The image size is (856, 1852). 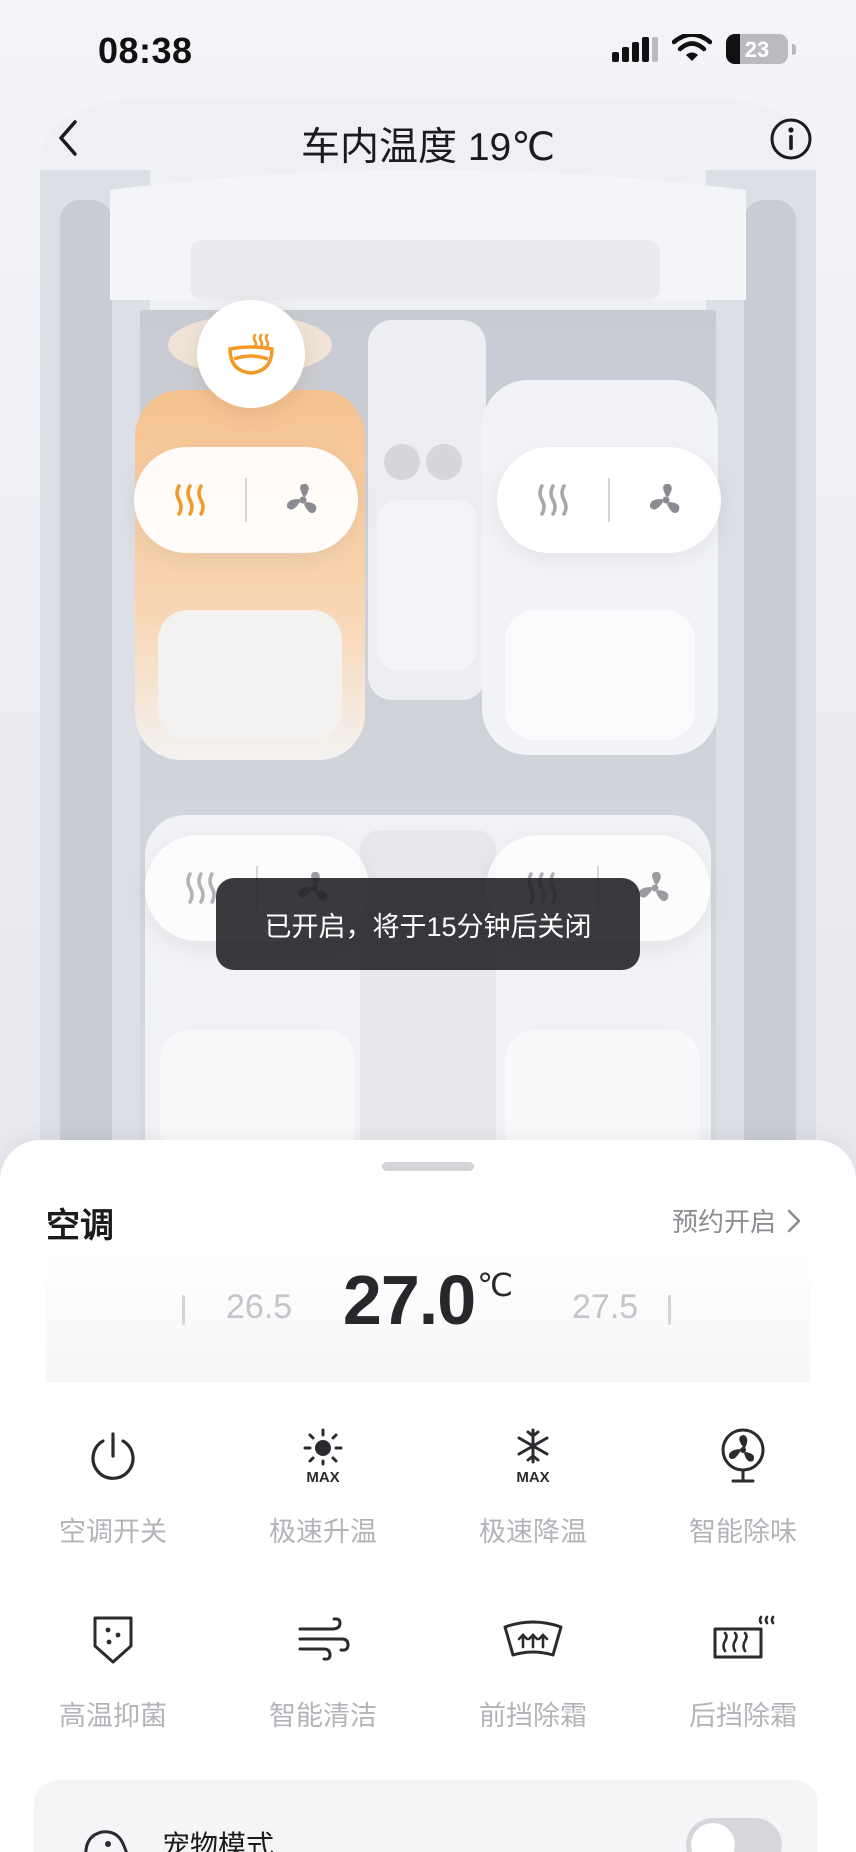 I want to click on control-label: 空调开关, so click(x=113, y=1532).